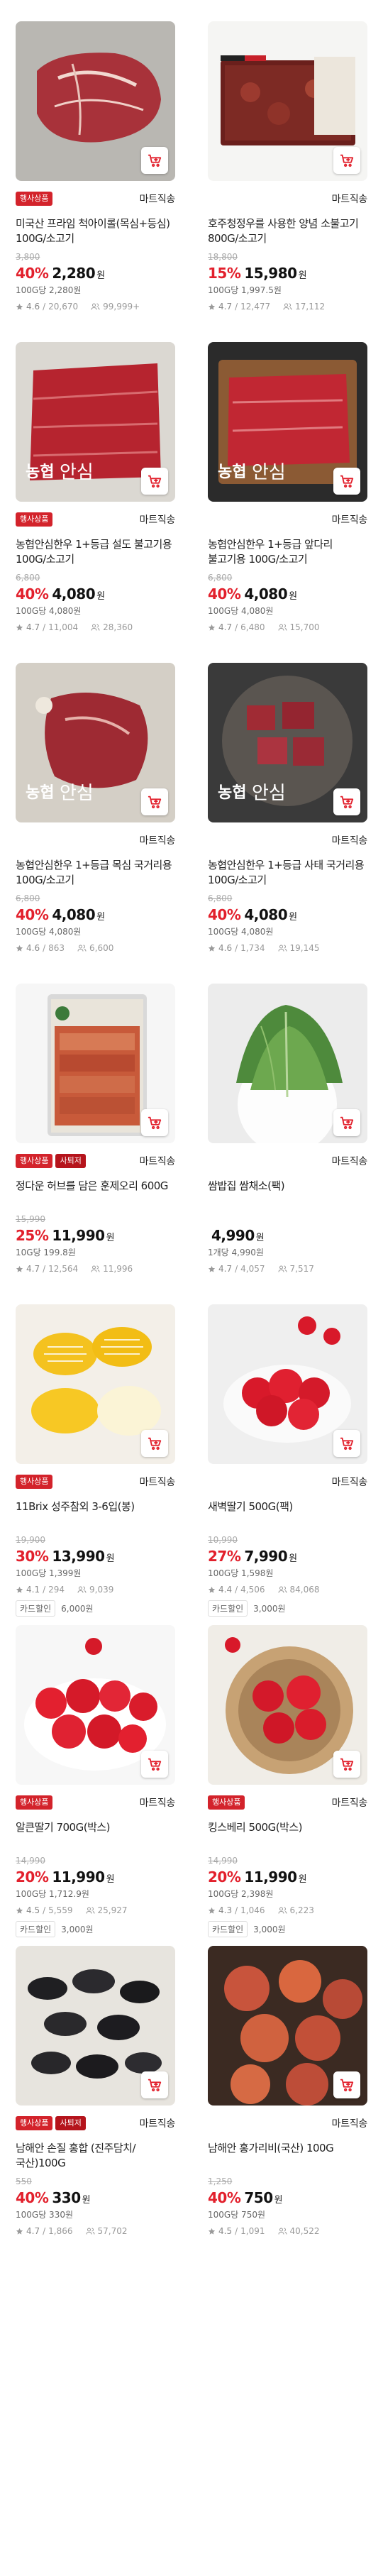 This screenshot has height=2576, width=383. What do you see at coordinates (224, 273) in the screenshot?
I see `discount-rate: 15%` at bounding box center [224, 273].